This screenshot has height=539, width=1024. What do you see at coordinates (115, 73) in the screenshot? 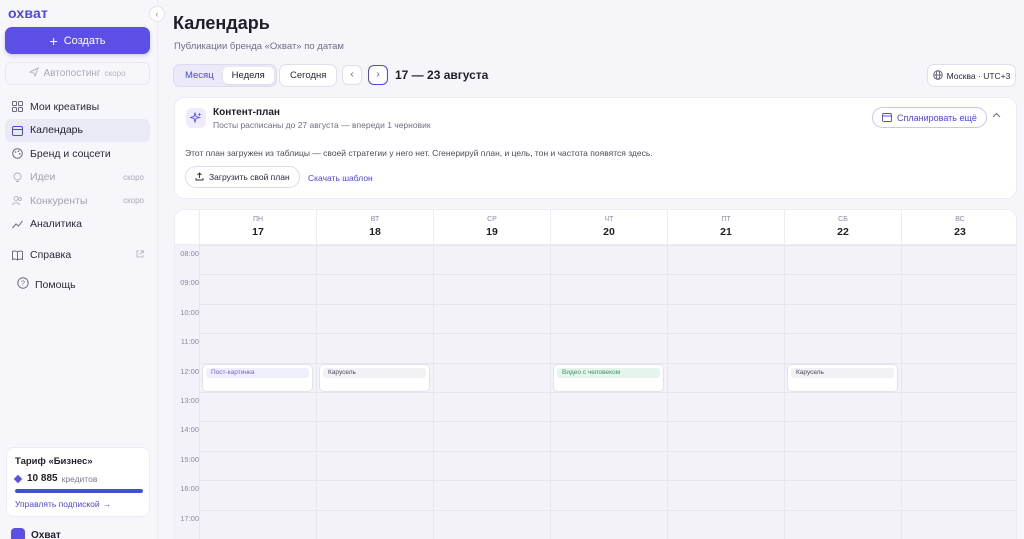
I see `autoposting-soon-badge: скоро` at bounding box center [115, 73].